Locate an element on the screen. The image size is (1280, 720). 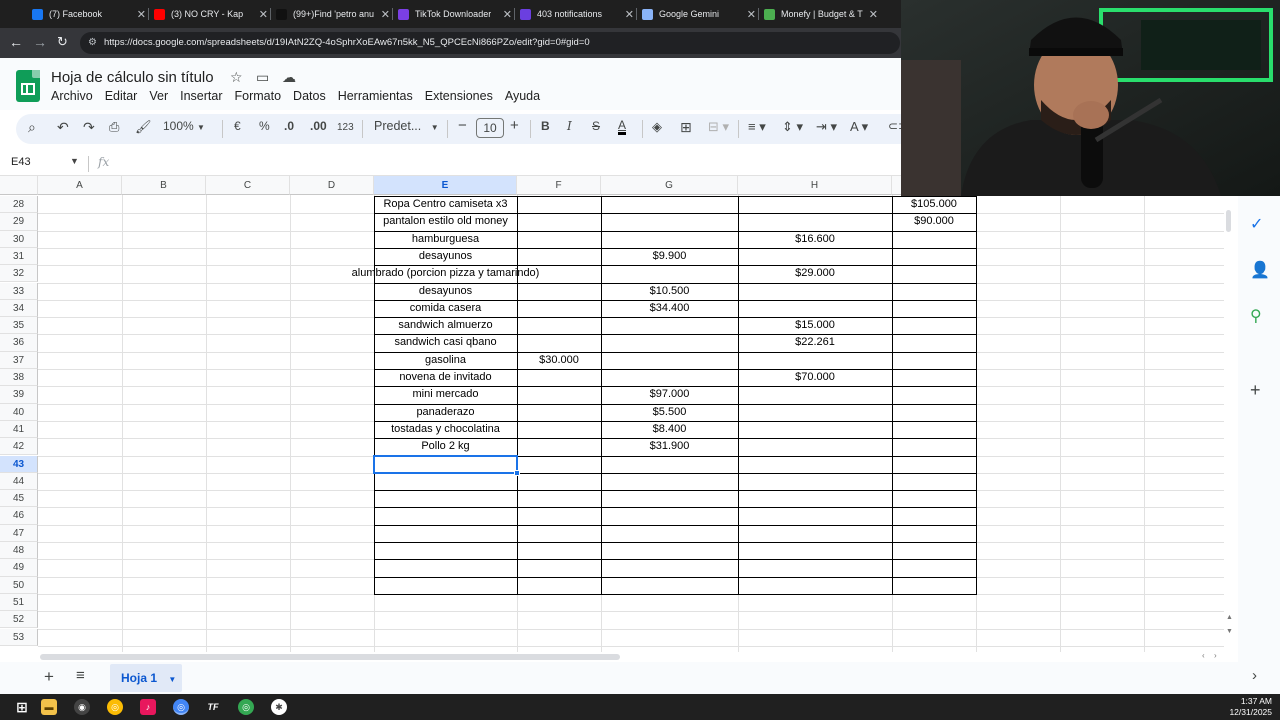
browser-tab: (7) Facebook ✕ is located at coordinates (89, 14).